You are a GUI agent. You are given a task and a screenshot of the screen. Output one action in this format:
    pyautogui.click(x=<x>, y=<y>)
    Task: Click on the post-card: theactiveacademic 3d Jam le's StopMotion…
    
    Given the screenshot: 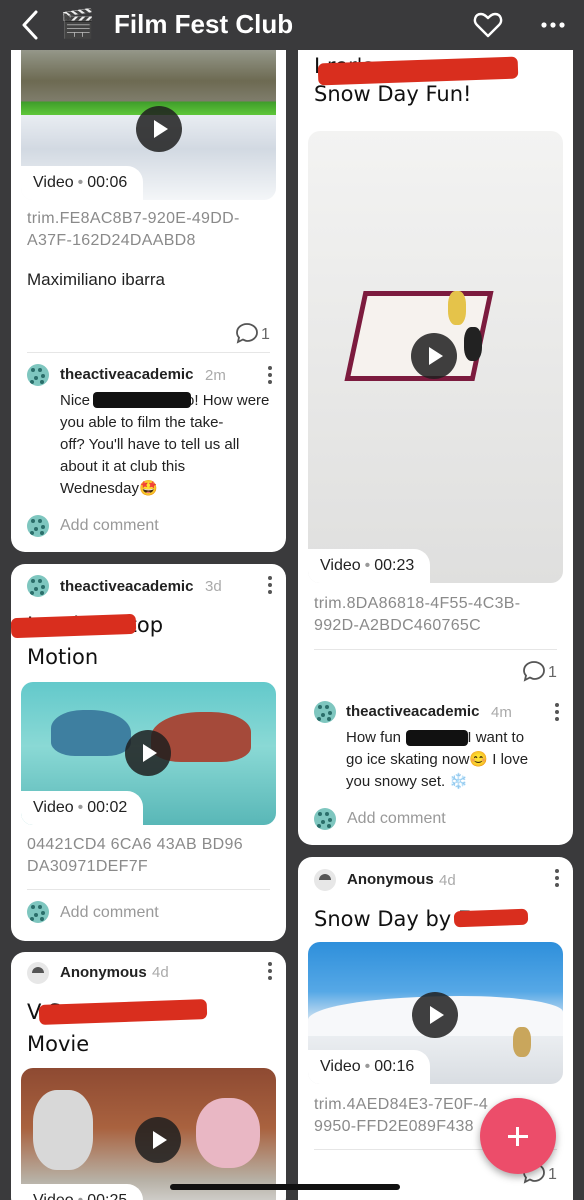 What is the action you would take?
    pyautogui.click(x=148, y=752)
    